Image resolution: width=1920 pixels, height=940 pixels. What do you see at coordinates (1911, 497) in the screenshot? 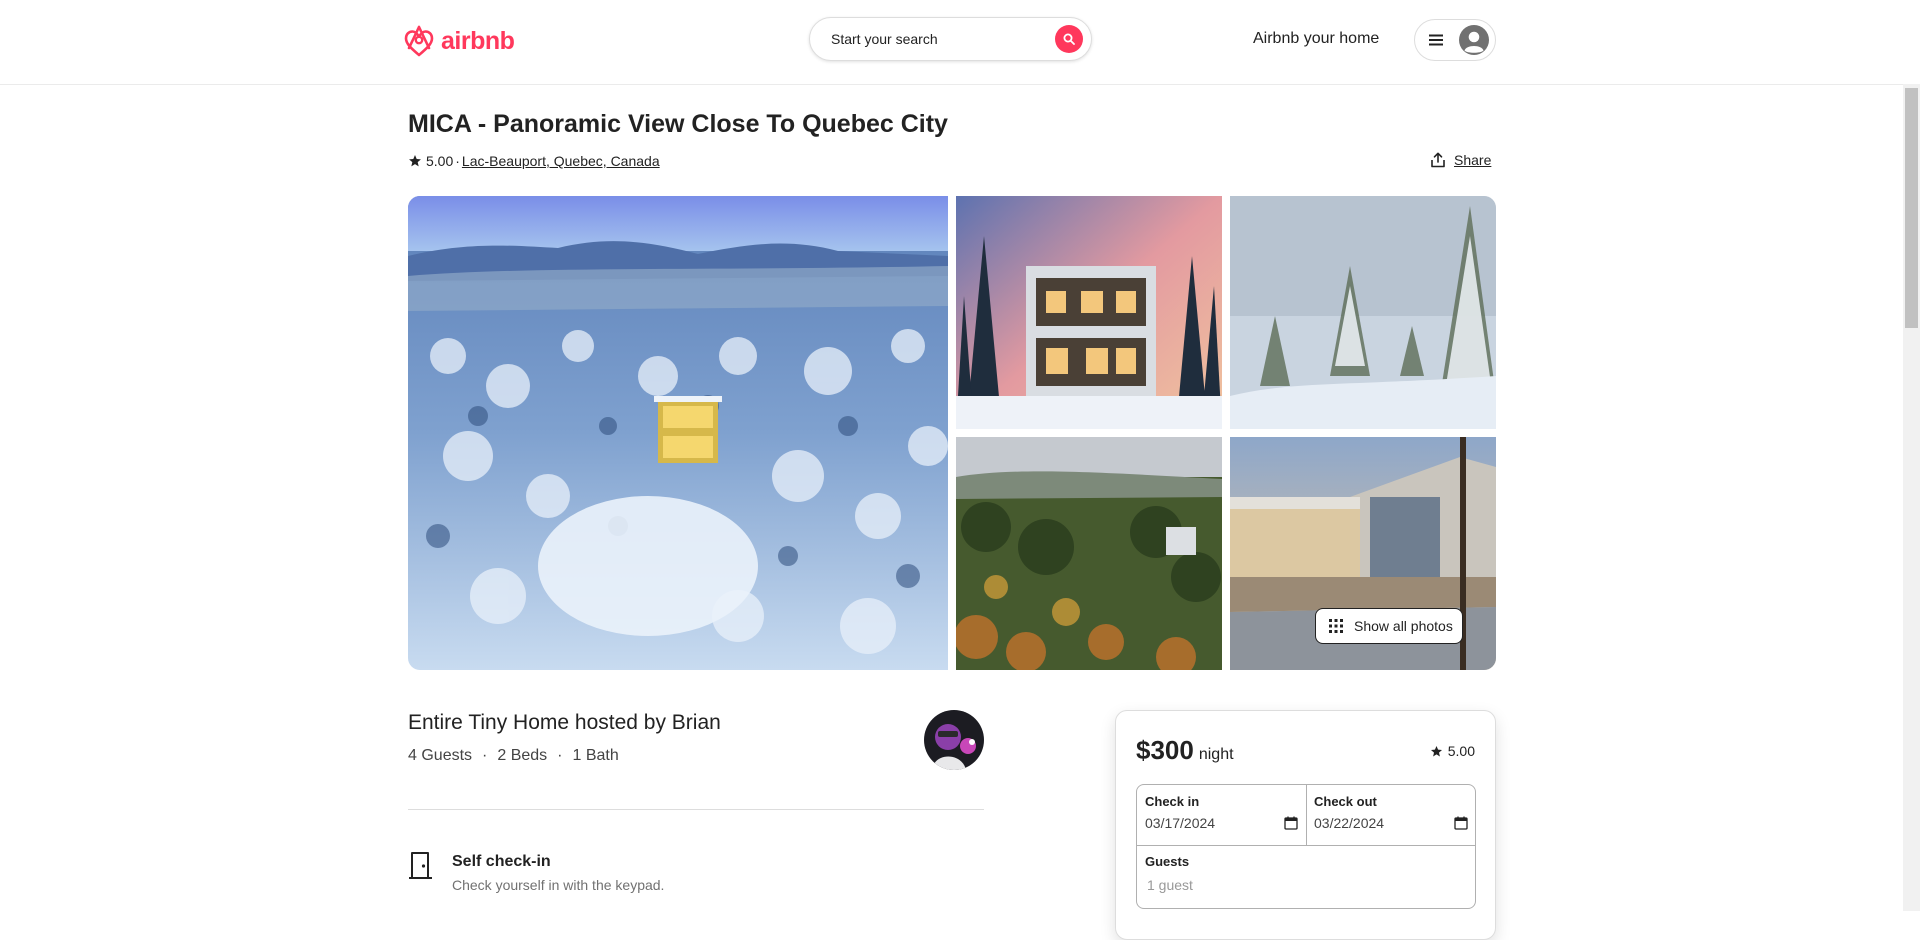
I see `page-scrollbar` at bounding box center [1911, 497].